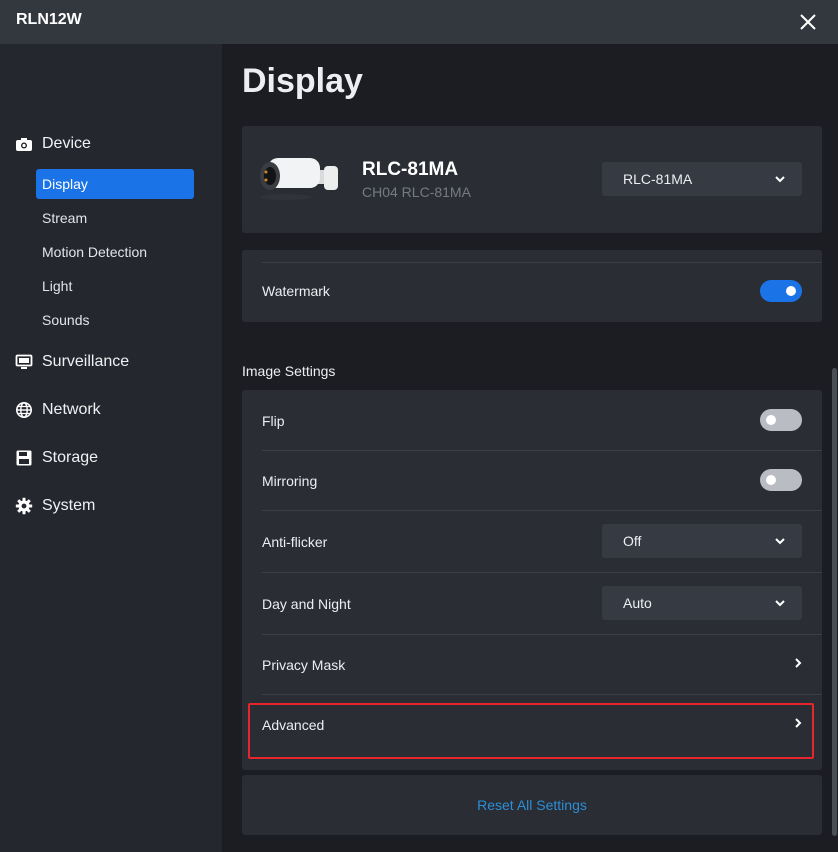  I want to click on nav-device-label: Device, so click(66, 143).